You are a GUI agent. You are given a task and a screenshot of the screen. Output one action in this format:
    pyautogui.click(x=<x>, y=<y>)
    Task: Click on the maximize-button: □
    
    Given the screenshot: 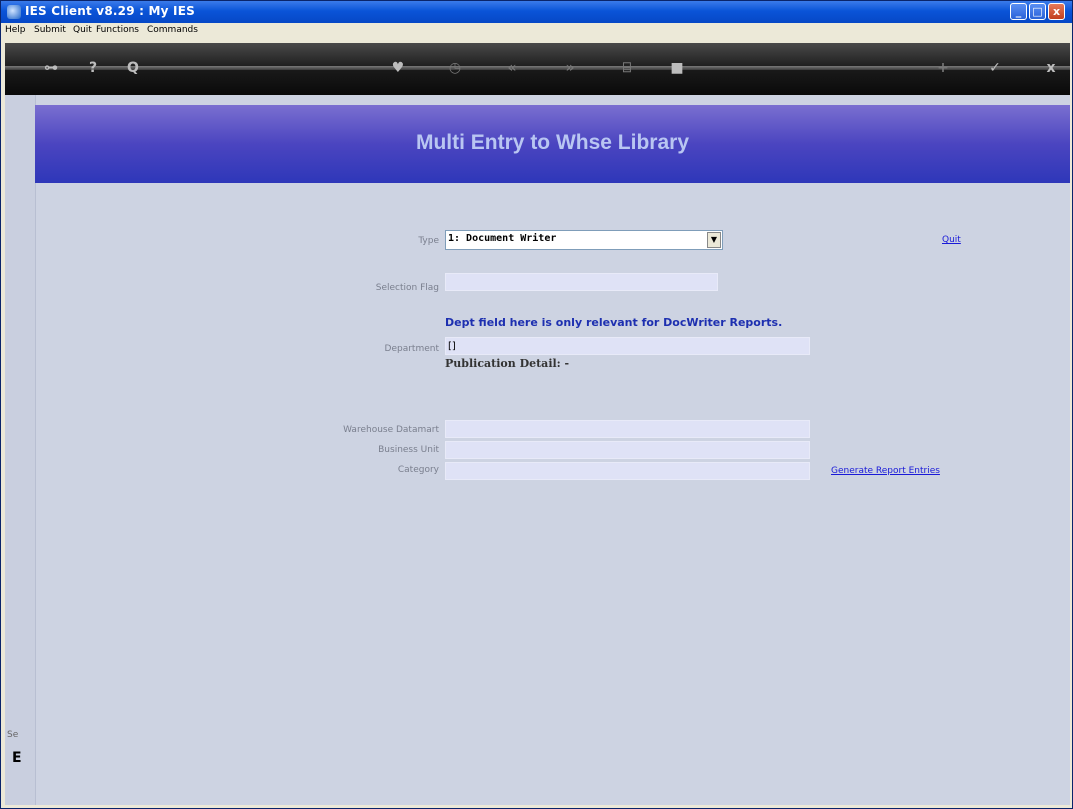 What is the action you would take?
    pyautogui.click(x=1037, y=11)
    